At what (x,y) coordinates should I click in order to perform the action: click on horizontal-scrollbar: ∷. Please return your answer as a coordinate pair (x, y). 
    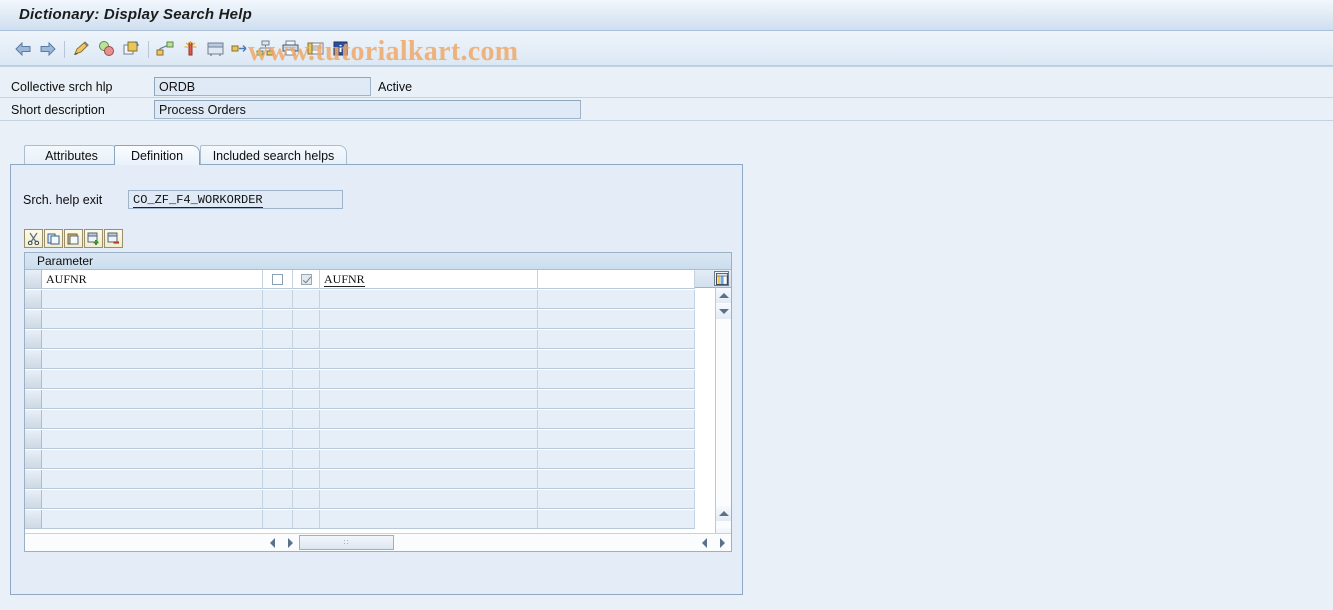
    Looking at the image, I should click on (378, 542).